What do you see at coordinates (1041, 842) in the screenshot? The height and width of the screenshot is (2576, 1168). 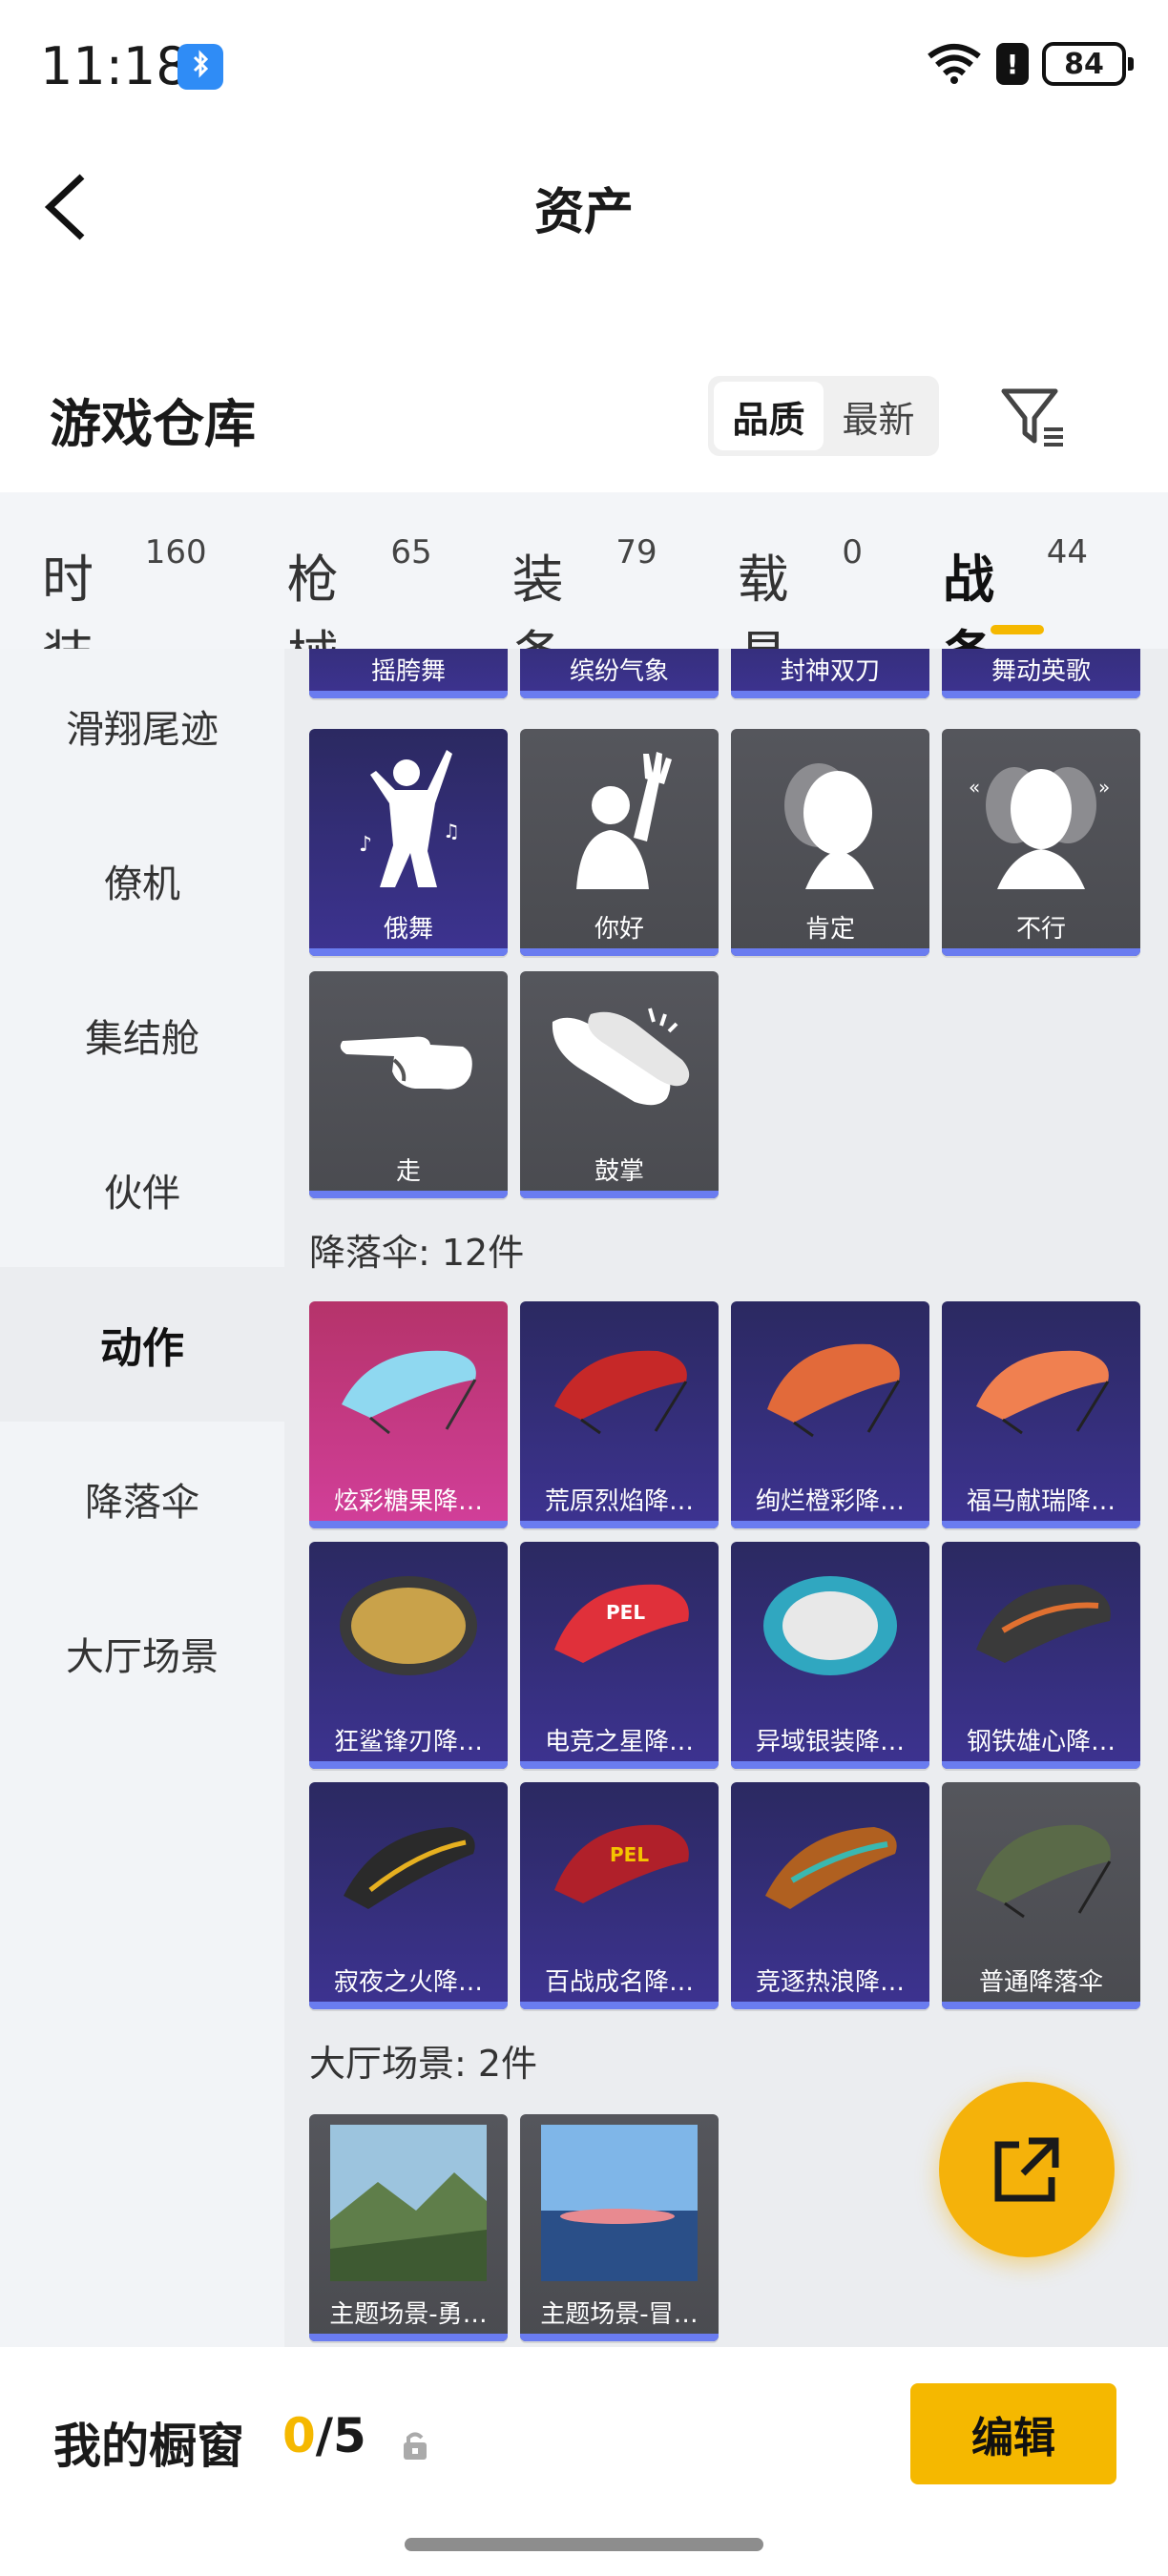 I see `item-tile: «» 不行` at bounding box center [1041, 842].